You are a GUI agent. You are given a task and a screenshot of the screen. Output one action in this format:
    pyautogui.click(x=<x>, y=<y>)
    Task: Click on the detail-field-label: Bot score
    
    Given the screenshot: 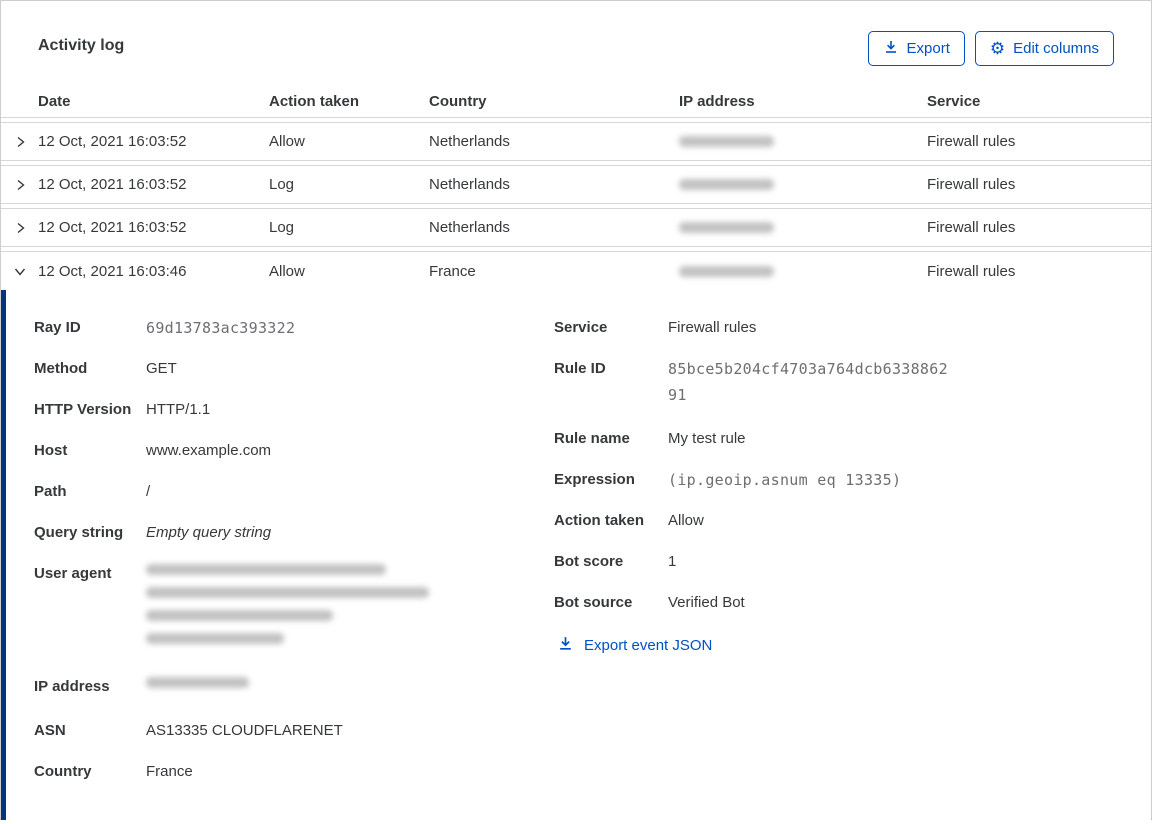 What is the action you would take?
    pyautogui.click(x=589, y=561)
    